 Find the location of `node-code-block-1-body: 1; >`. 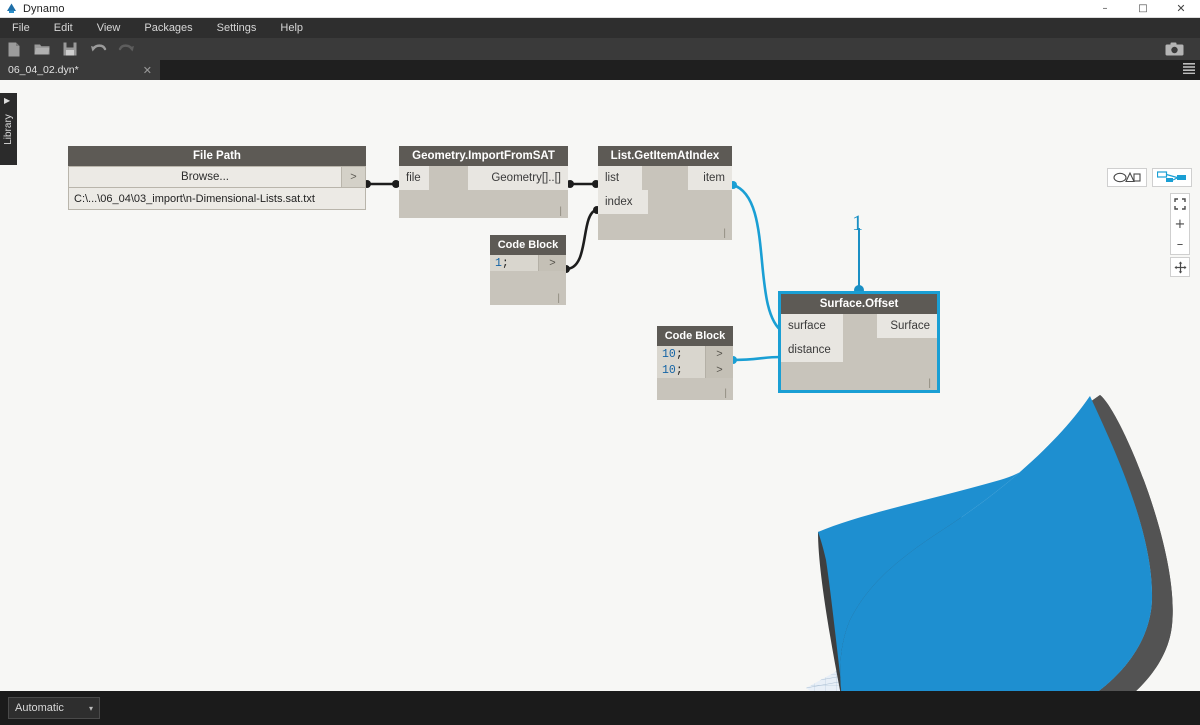

node-code-block-1-body: 1; > is located at coordinates (528, 280).